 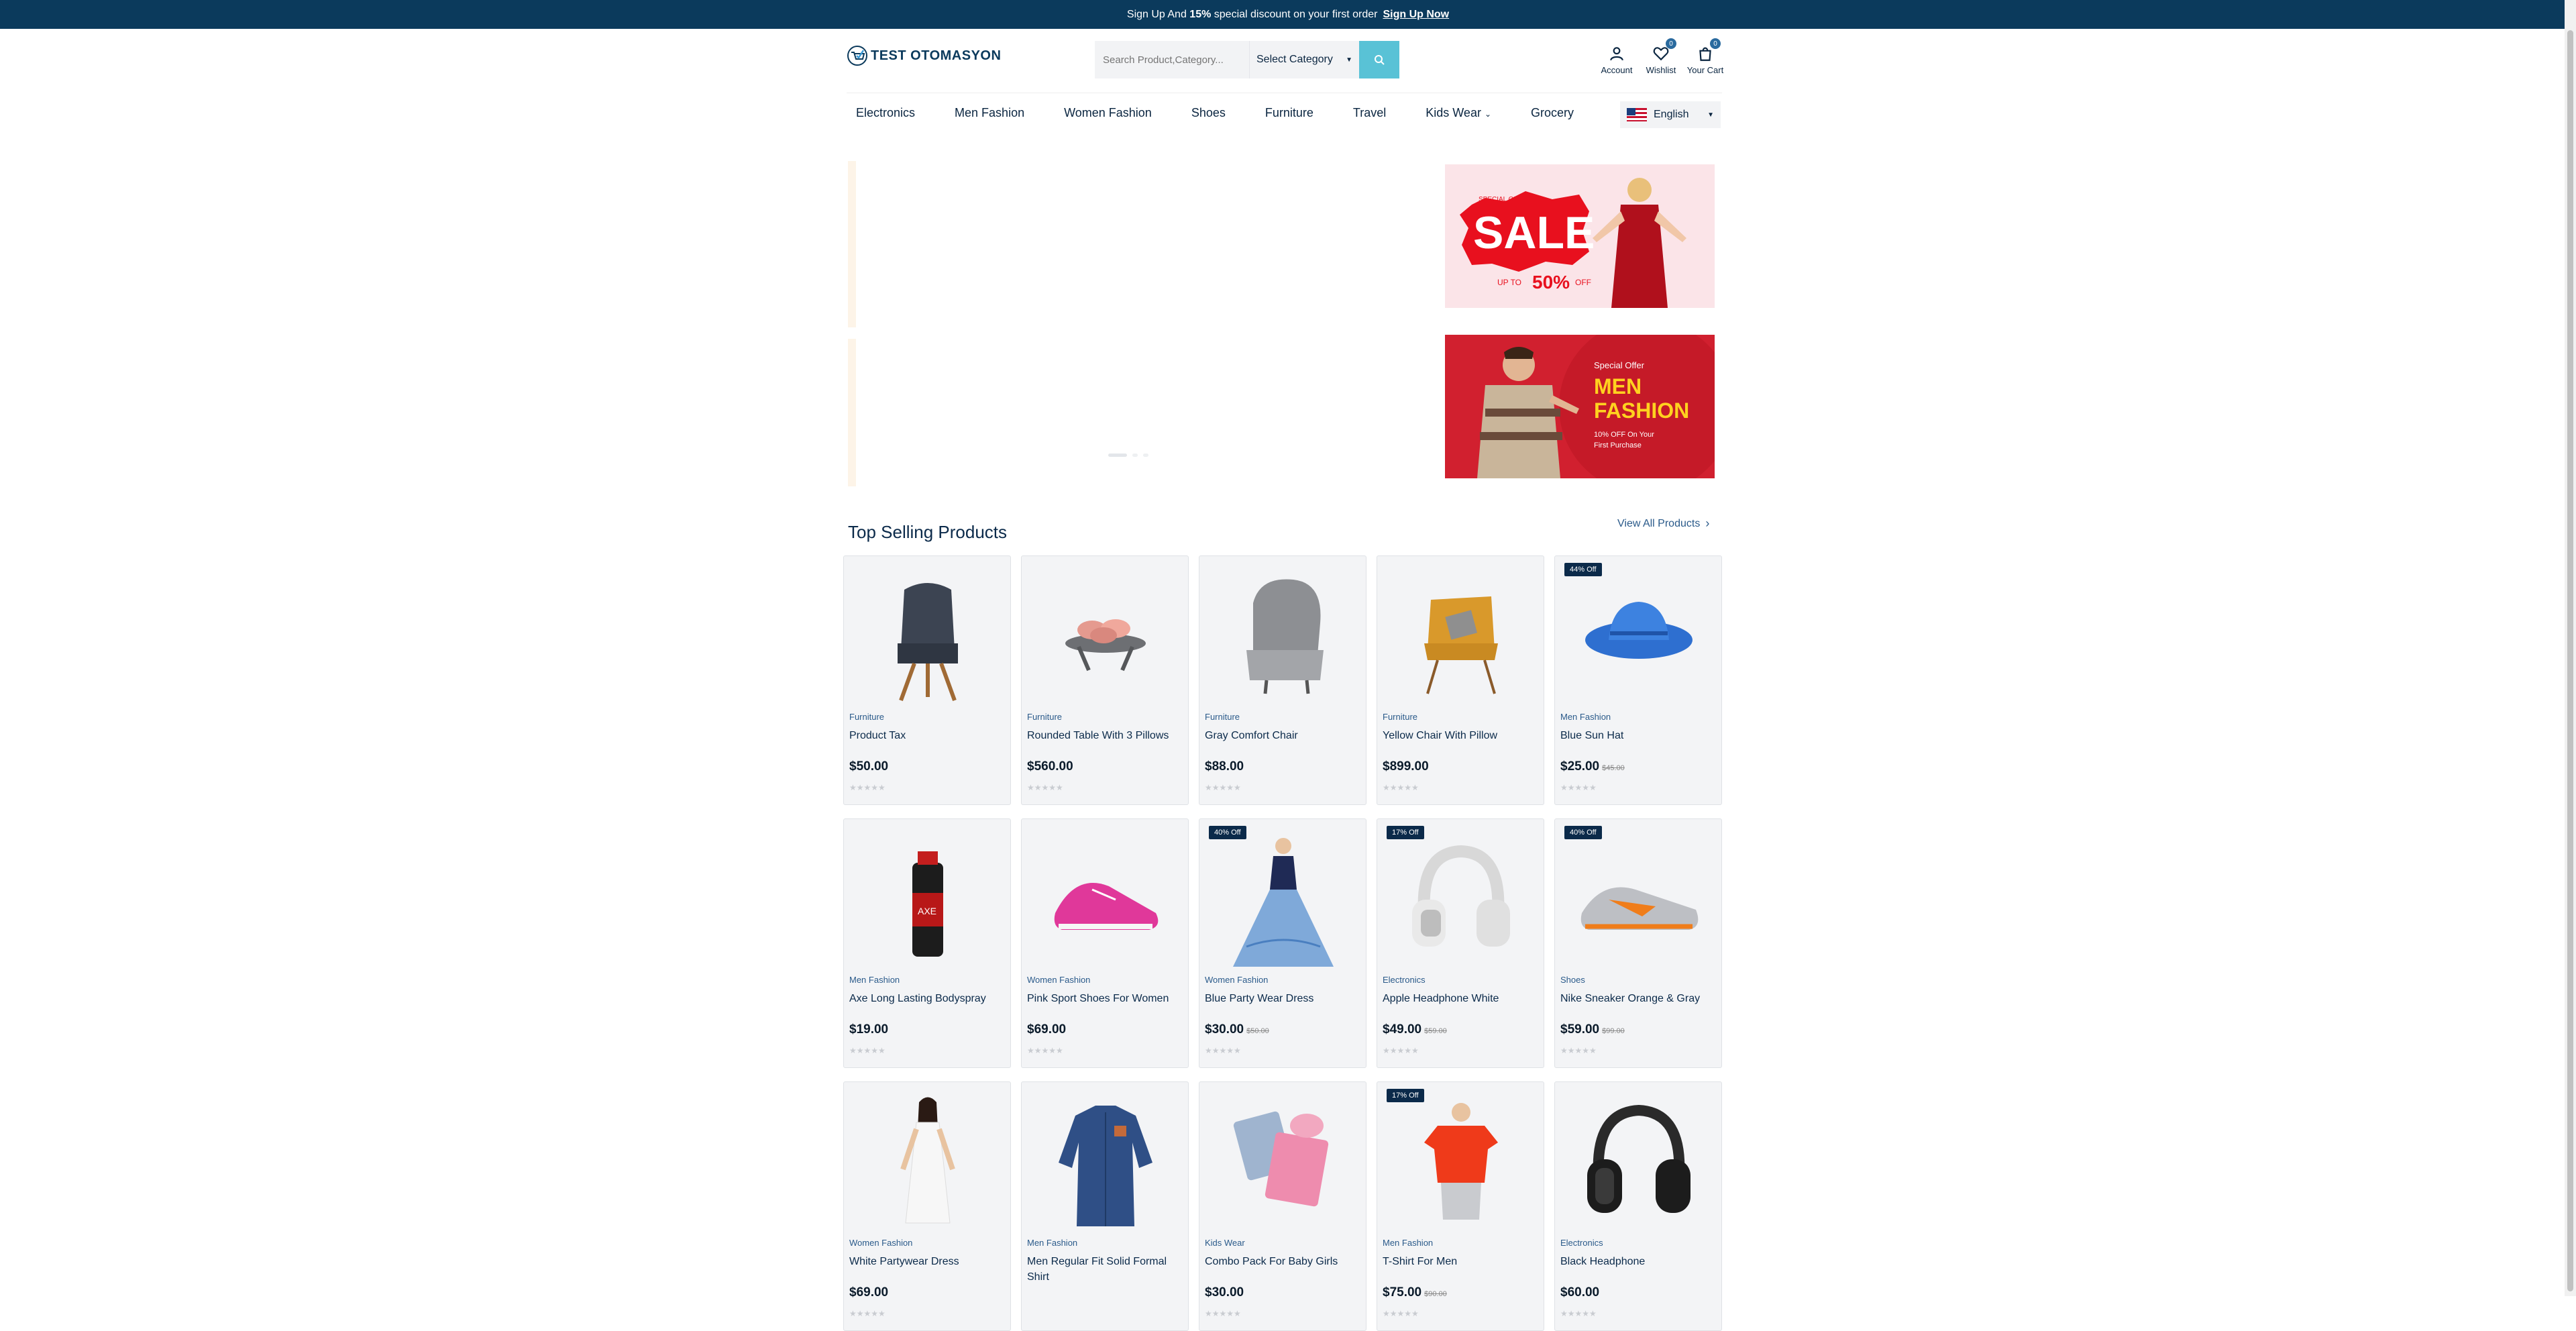 I want to click on product-name: Pink Sport Shoes For Women, so click(x=1104, y=998).